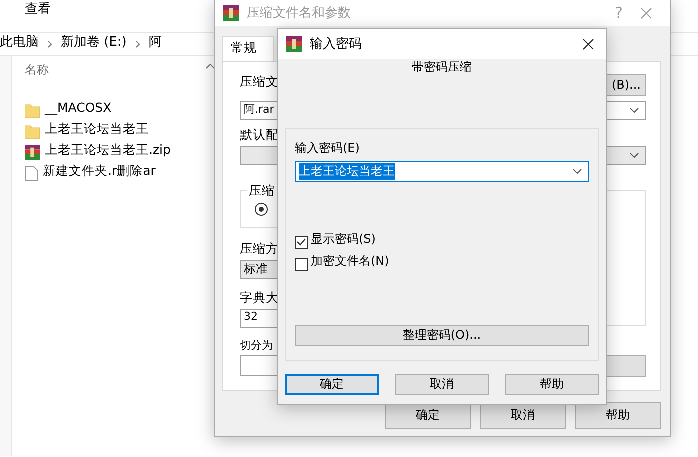  What do you see at coordinates (94, 42) in the screenshot?
I see `breadcrumb-item: 新加卷 (E:)` at bounding box center [94, 42].